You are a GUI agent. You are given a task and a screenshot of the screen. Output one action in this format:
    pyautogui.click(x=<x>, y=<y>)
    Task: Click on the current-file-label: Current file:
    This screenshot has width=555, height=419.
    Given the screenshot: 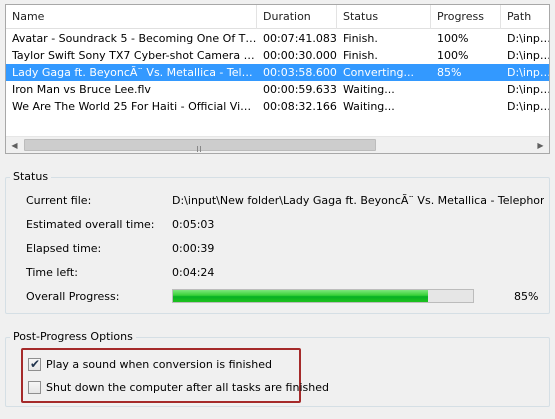 What is the action you would take?
    pyautogui.click(x=59, y=200)
    